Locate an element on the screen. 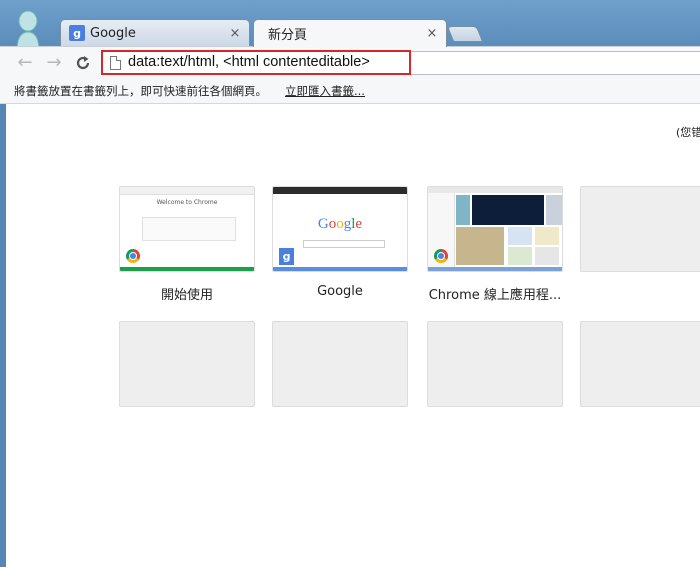  page-icon is located at coordinates (115, 63).